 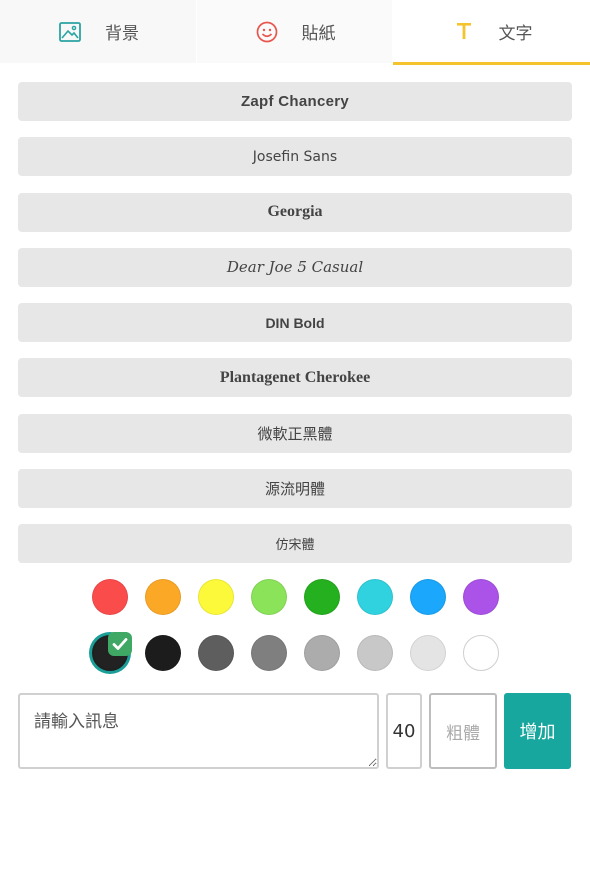 What do you see at coordinates (318, 34) in the screenshot?
I see `tab-stickers-label: 貼紙` at bounding box center [318, 34].